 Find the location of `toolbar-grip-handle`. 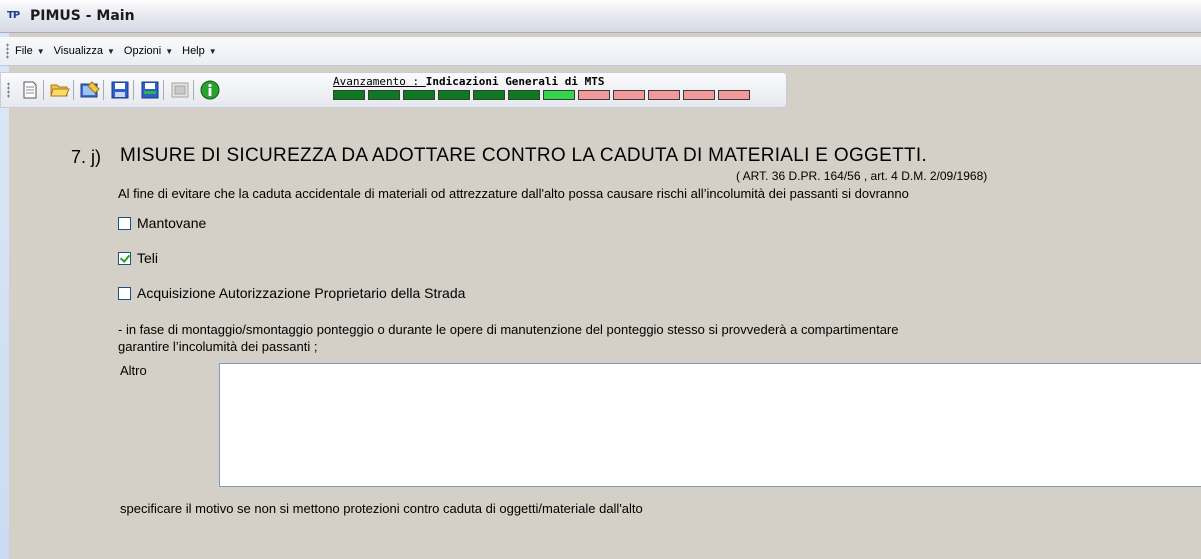

toolbar-grip-handle is located at coordinates (8, 90).